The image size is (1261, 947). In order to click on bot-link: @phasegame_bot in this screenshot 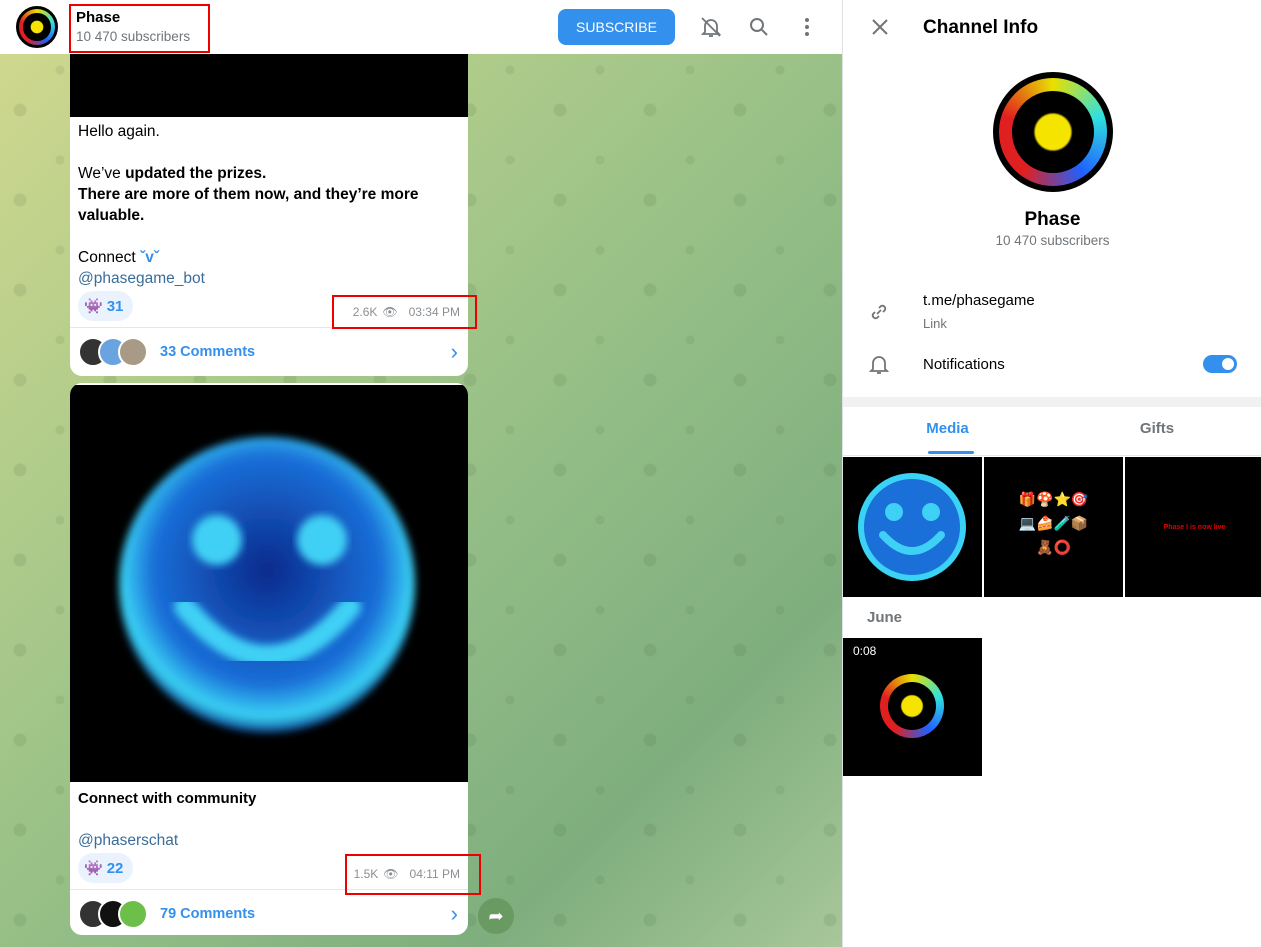, I will do `click(269, 278)`.